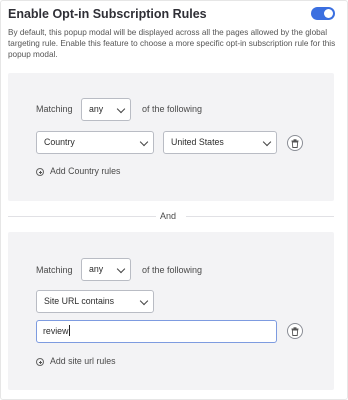 Image resolution: width=348 pixels, height=400 pixels. Describe the element at coordinates (83, 361) in the screenshot. I see `add-site-url-rule-link: Add site url rules` at that location.